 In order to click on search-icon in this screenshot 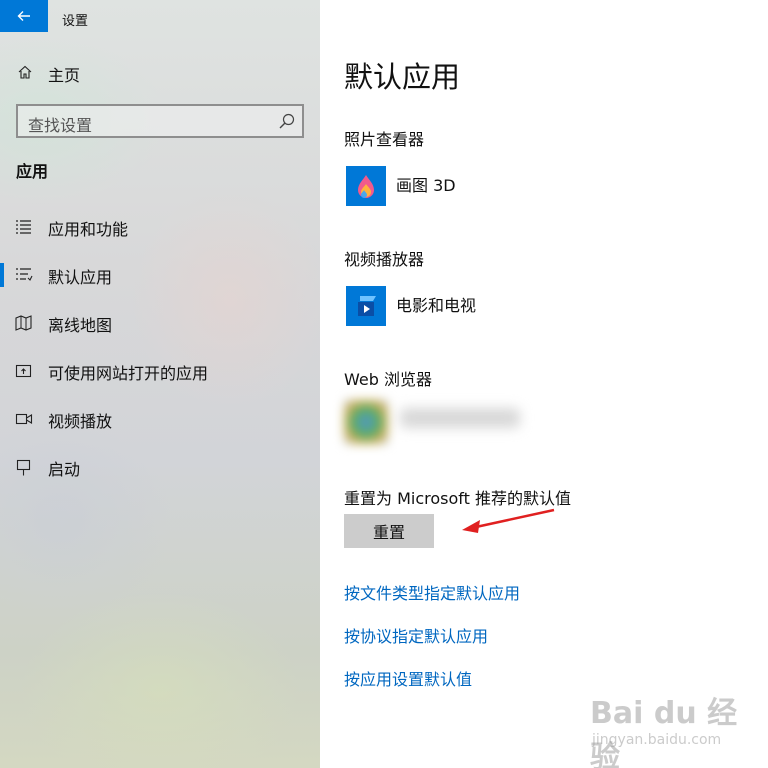, I will do `click(287, 123)`.